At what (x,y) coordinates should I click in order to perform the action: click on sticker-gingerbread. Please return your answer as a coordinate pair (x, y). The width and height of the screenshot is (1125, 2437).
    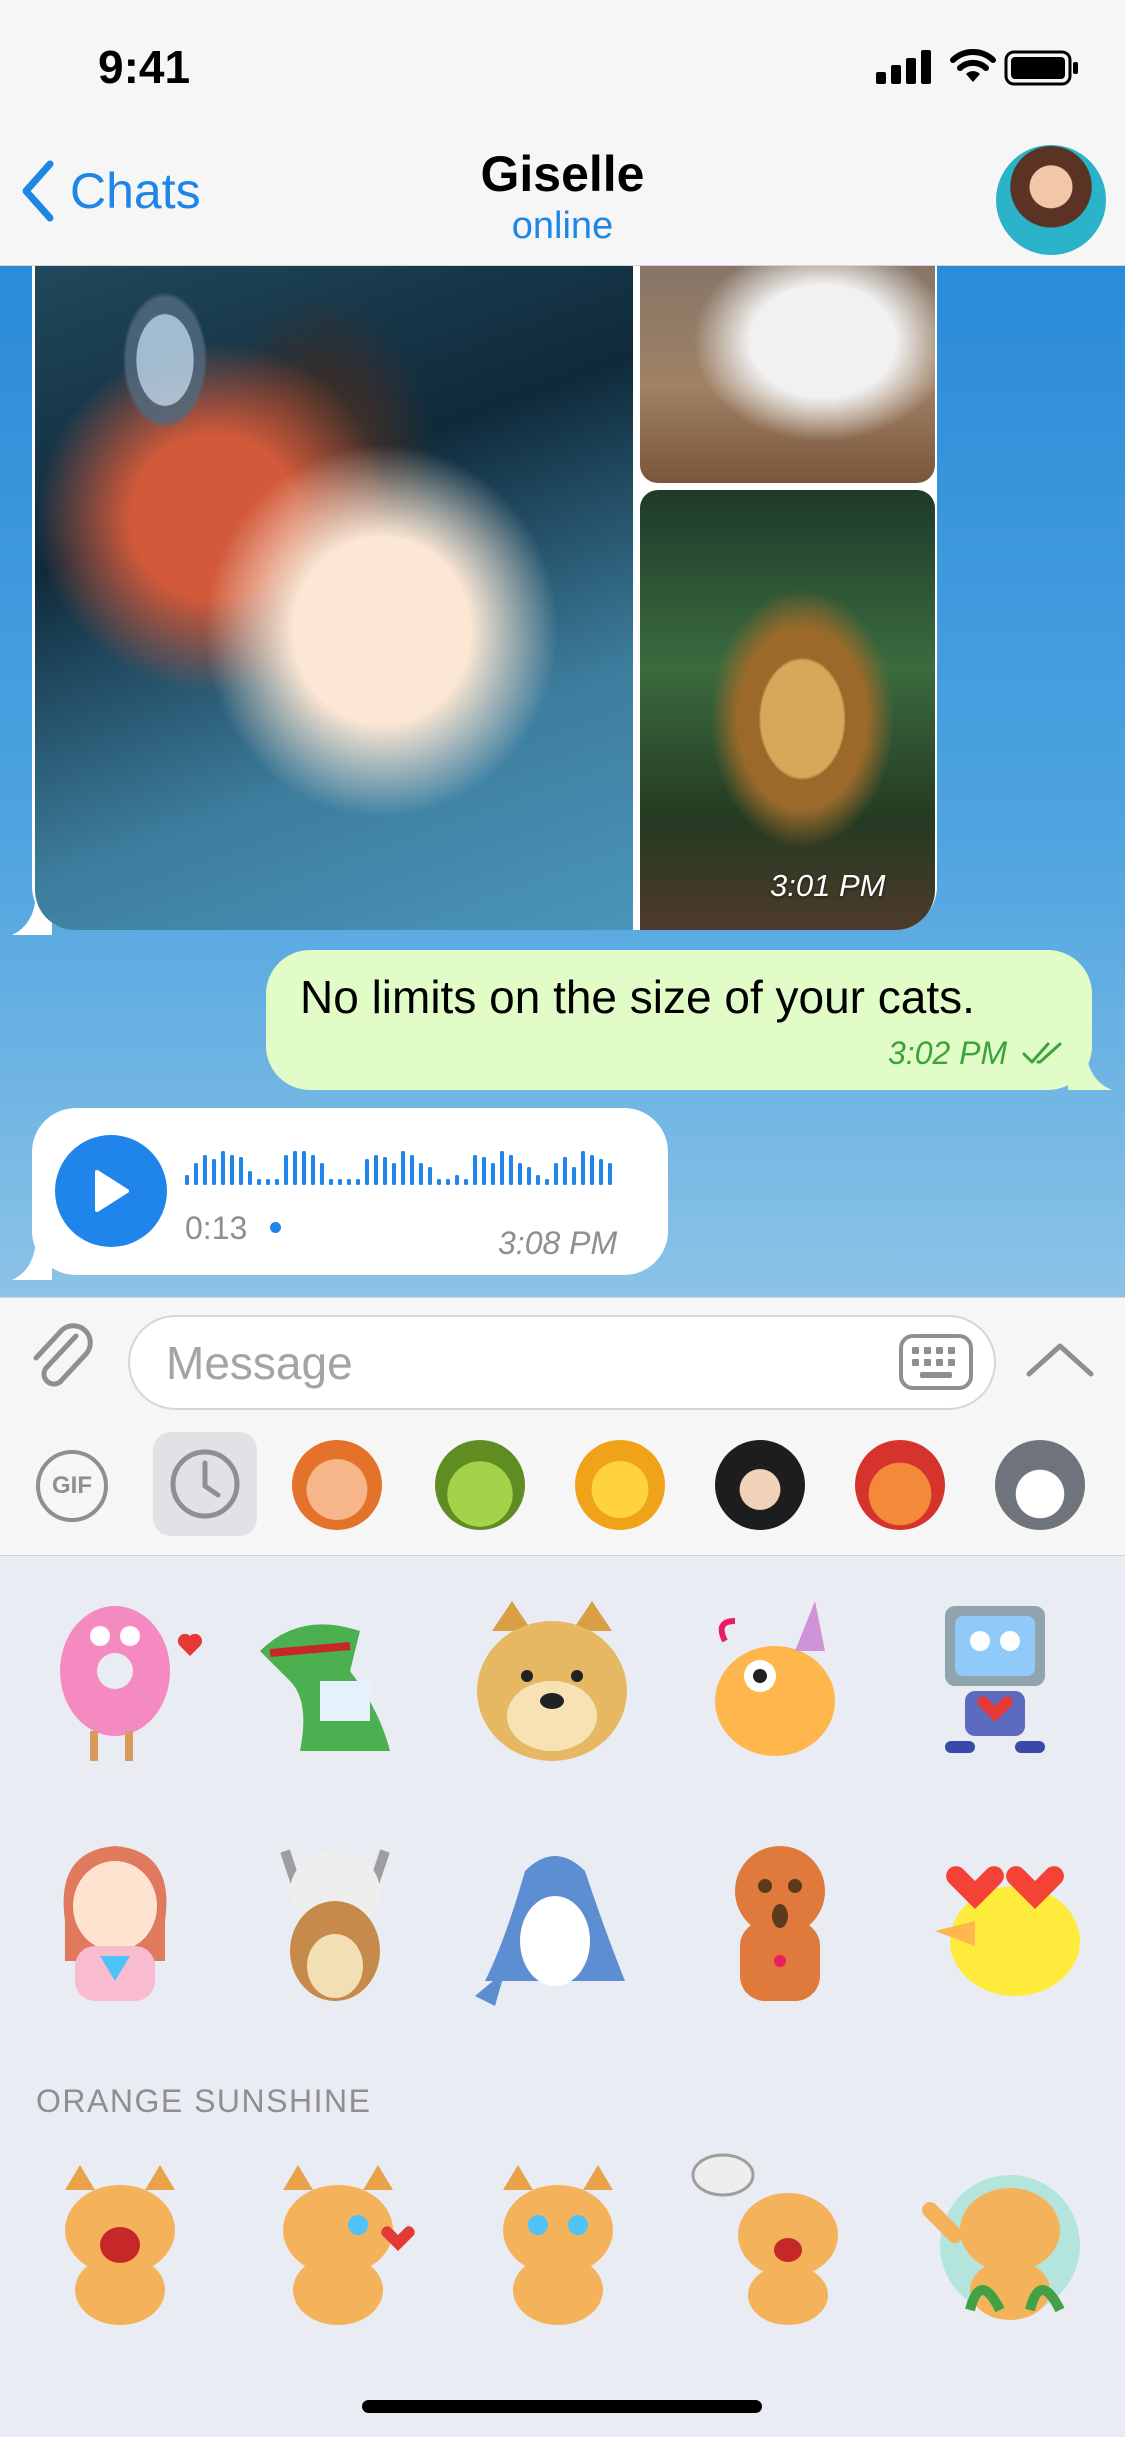
    Looking at the image, I should click on (780, 1921).